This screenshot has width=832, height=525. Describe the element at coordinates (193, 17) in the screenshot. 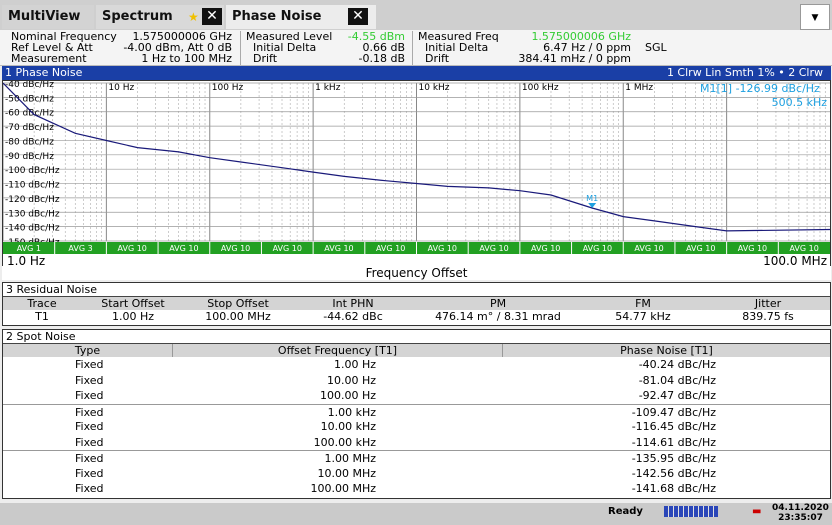

I see `star-icon: ★` at that location.